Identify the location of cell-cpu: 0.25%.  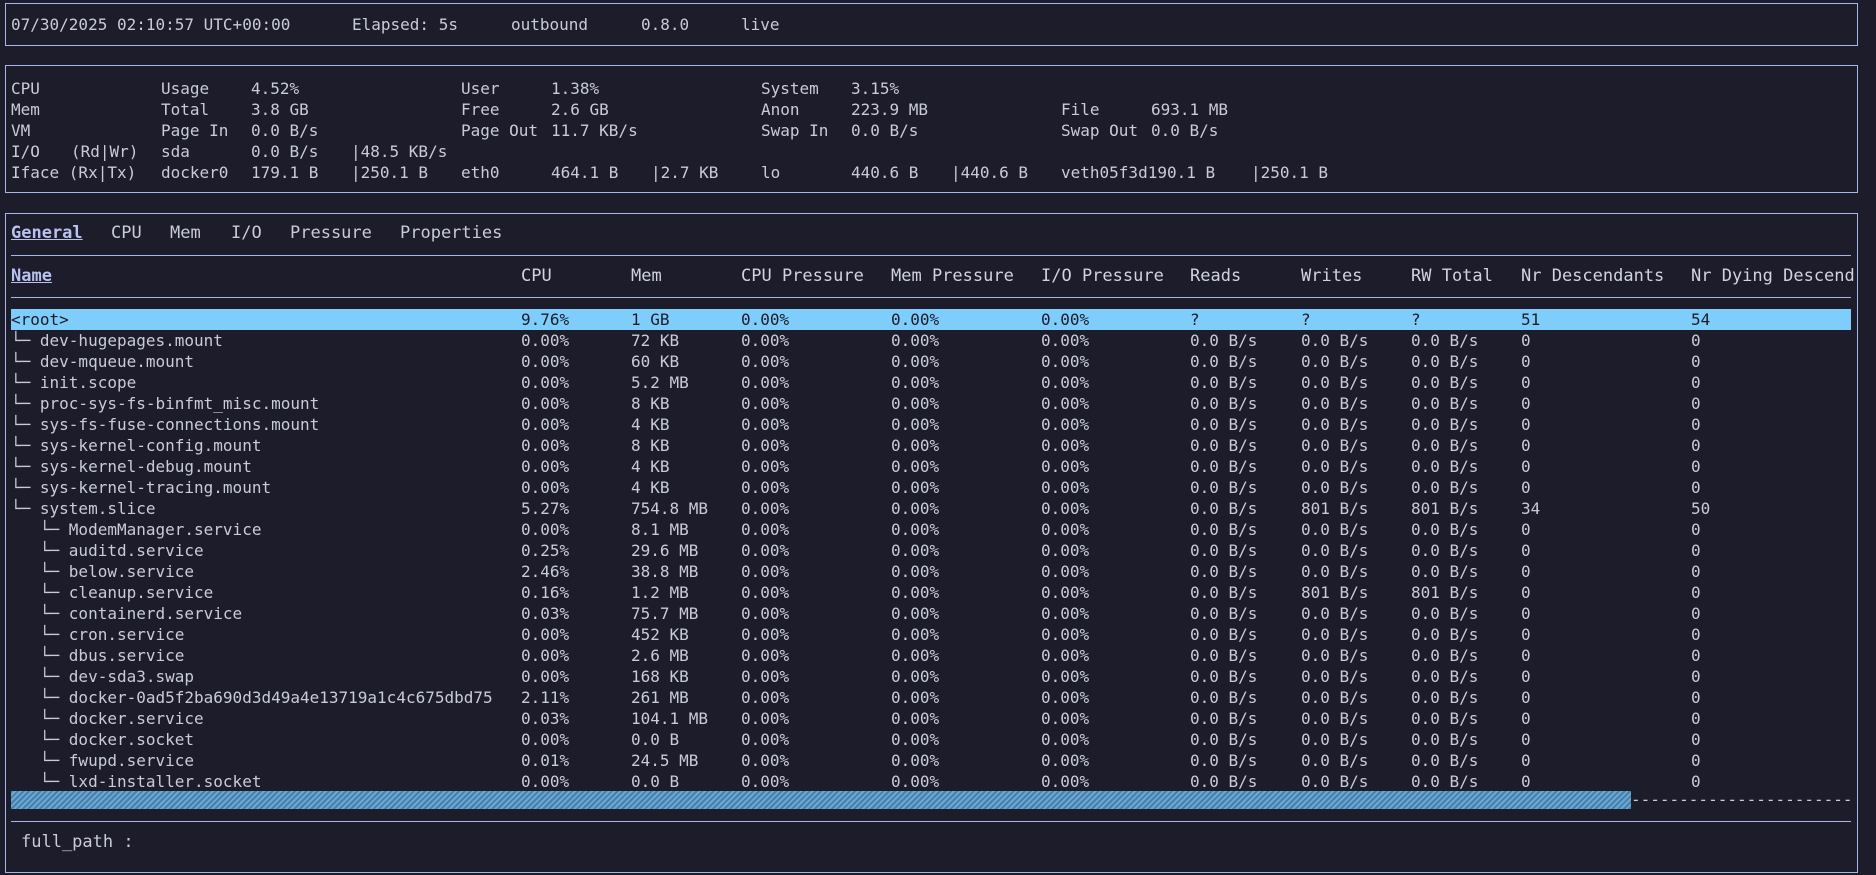
(545, 550).